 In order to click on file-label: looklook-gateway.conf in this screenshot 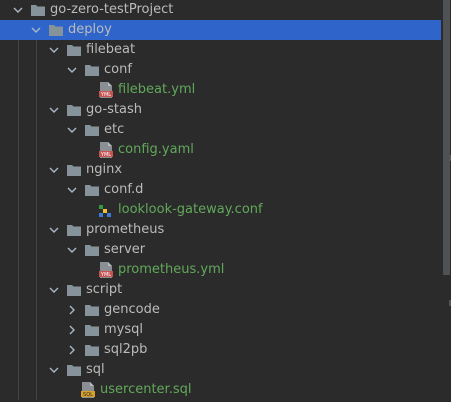, I will do `click(190, 209)`.